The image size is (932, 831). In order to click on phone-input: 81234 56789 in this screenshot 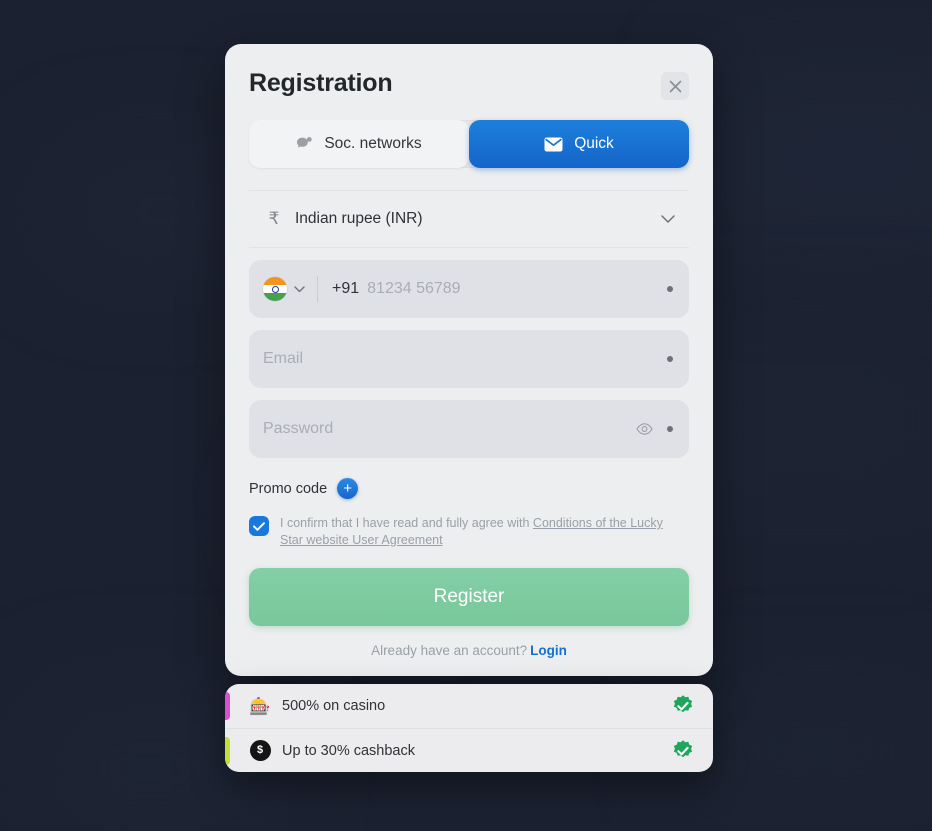, I will do `click(510, 289)`.